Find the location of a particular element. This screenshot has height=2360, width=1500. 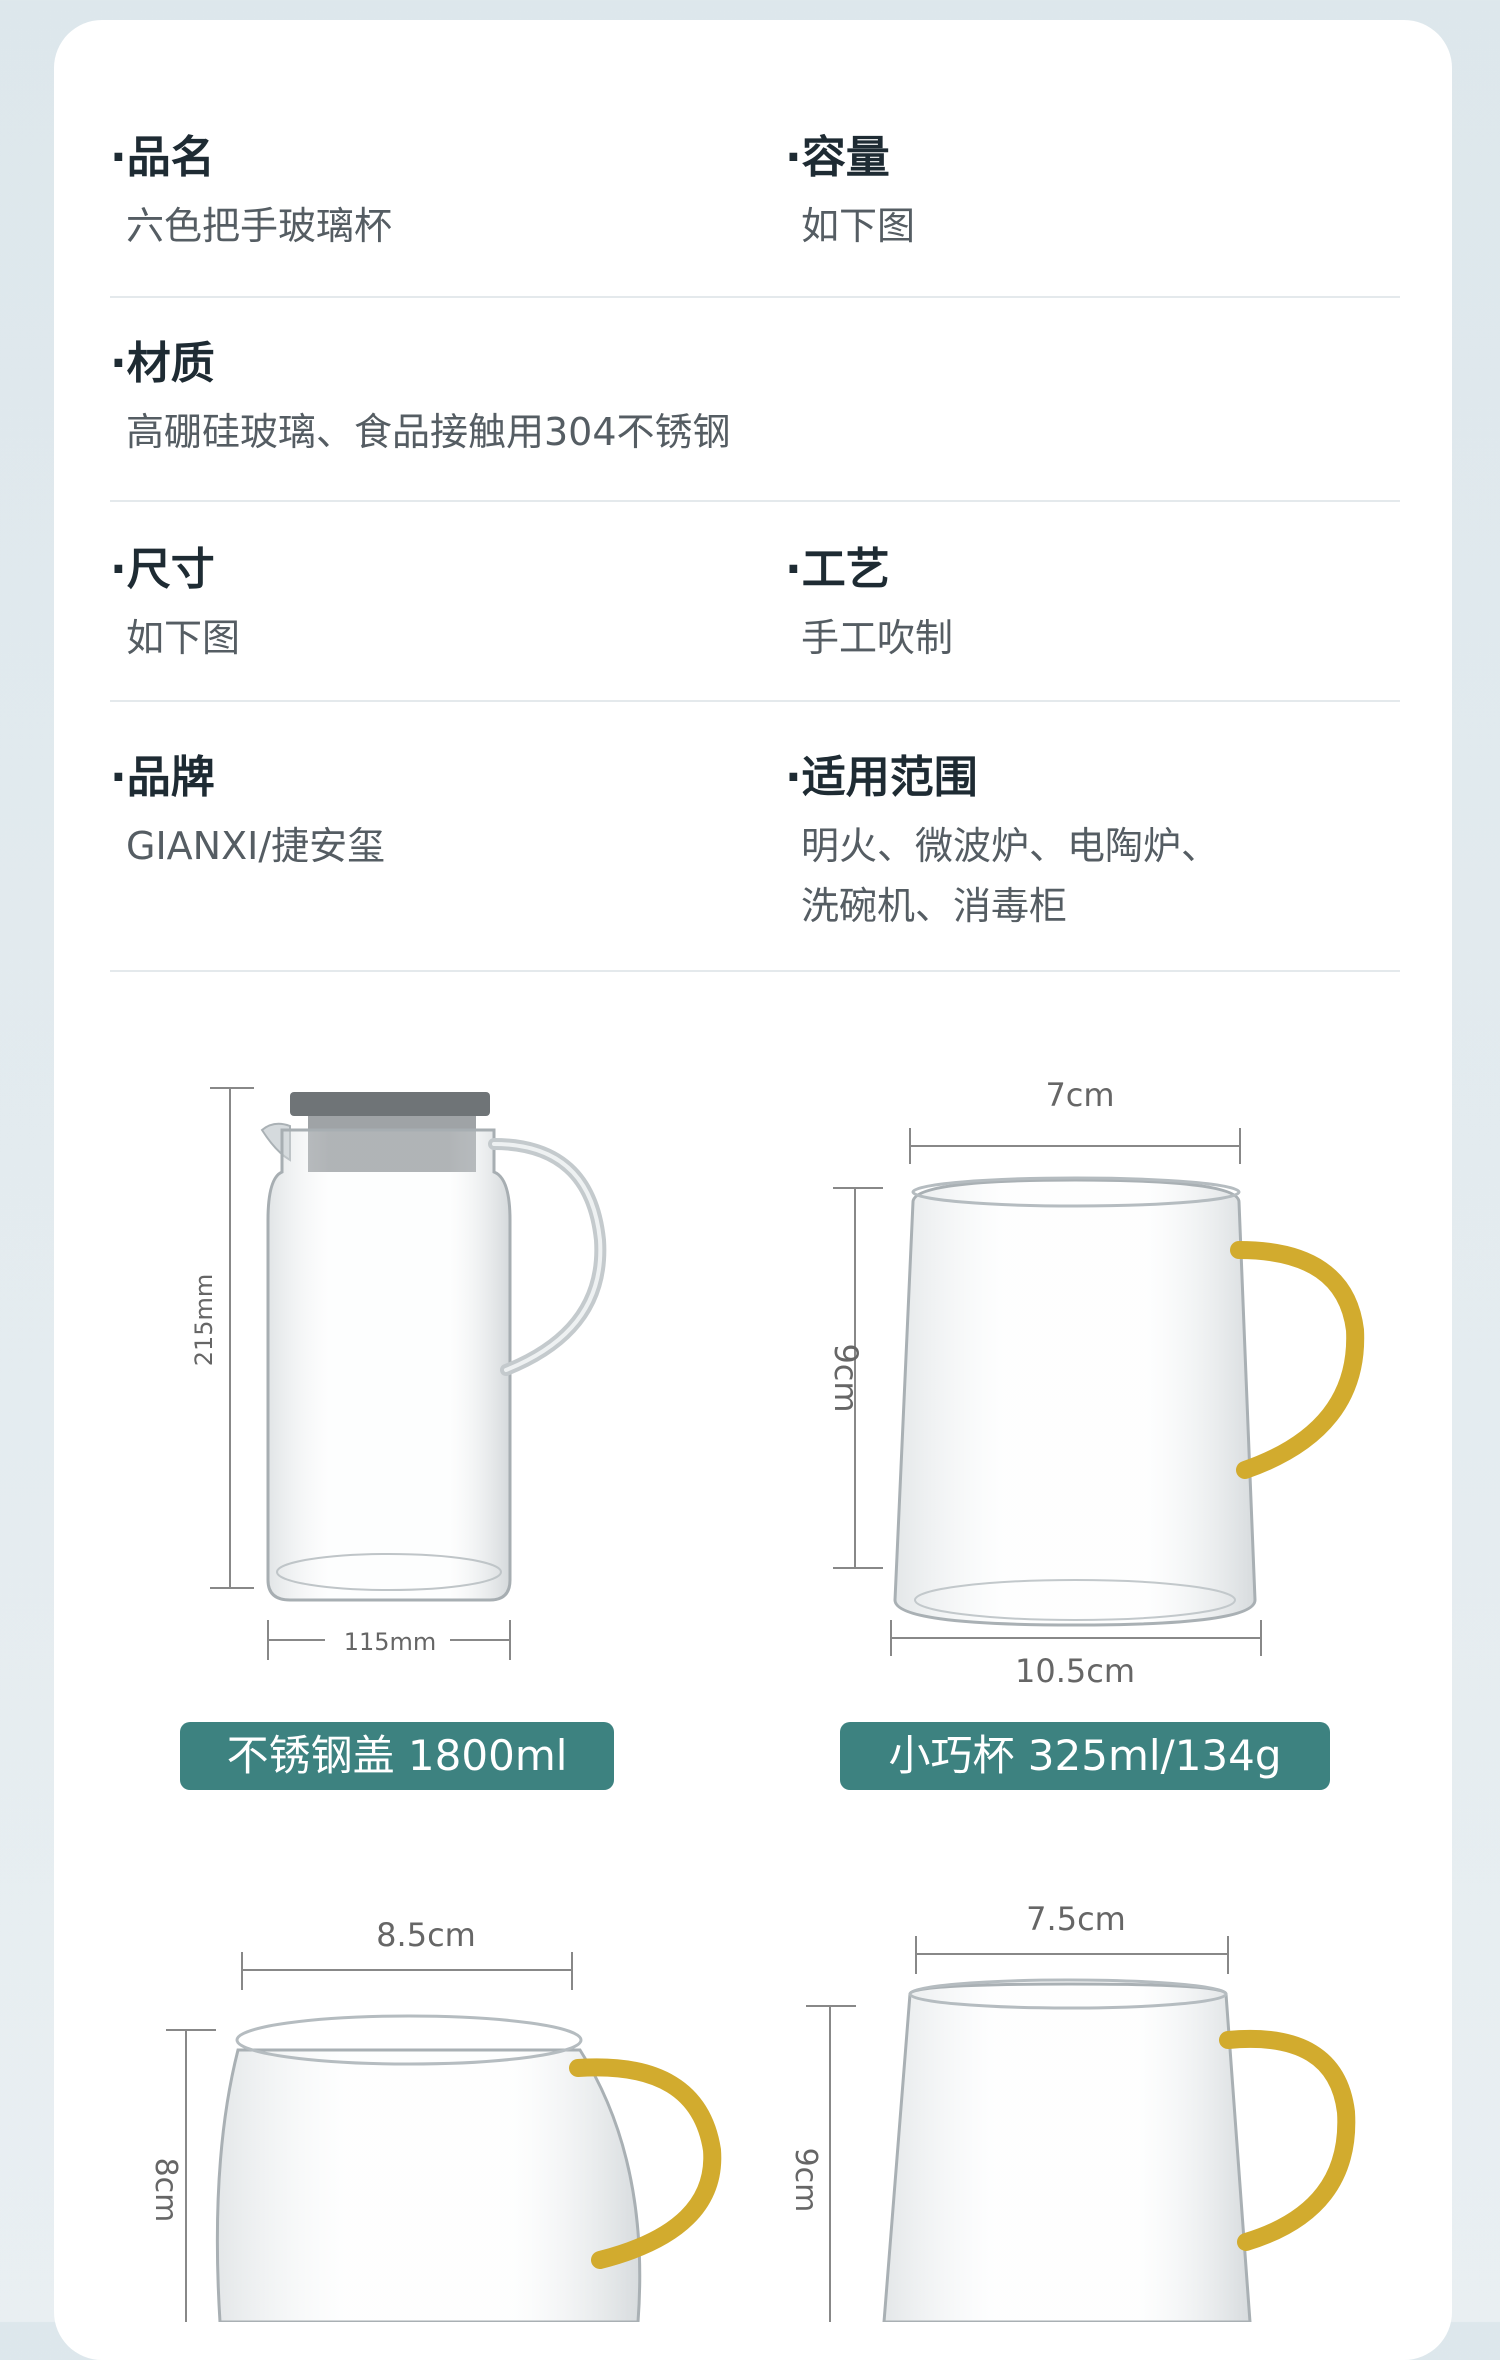

kettle-width-label: 115mm is located at coordinates (390, 1642).